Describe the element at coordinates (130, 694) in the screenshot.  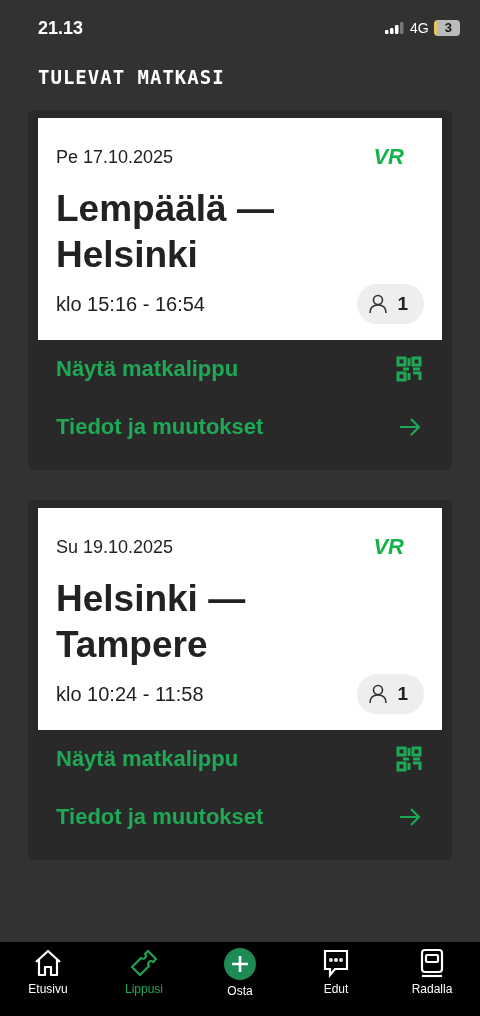
I see `trip-time: klo 10:24 - 11:58` at that location.